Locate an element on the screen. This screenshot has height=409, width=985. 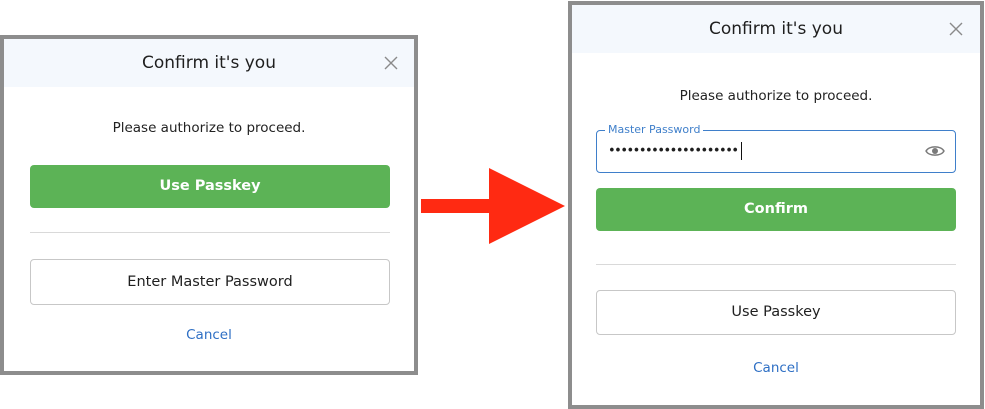
confirm-button: Confirm is located at coordinates (776, 209).